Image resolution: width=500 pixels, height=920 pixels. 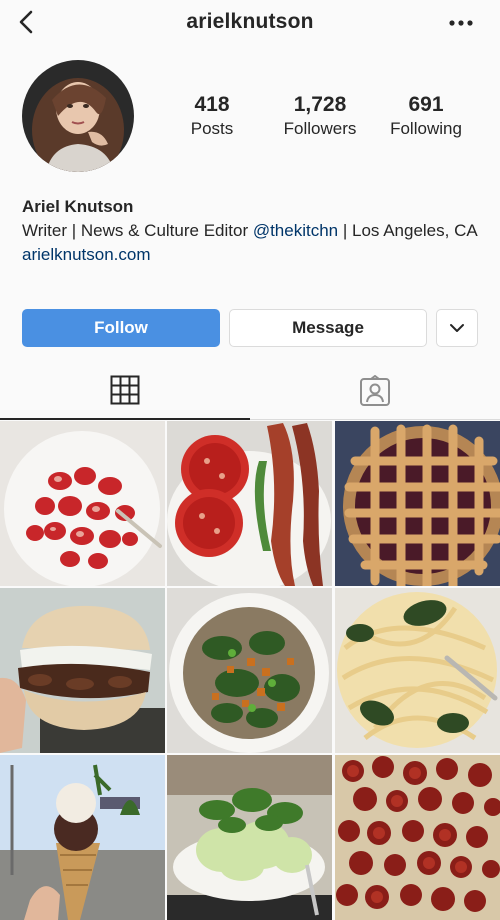 I want to click on post-thumbnail-ice-cream-cone, so click(x=82, y=837).